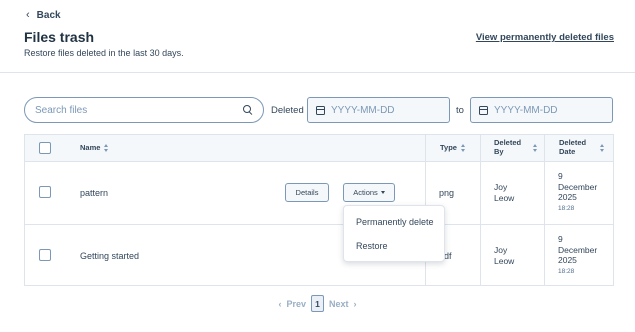  I want to click on column-header-name: Name, so click(94, 148).